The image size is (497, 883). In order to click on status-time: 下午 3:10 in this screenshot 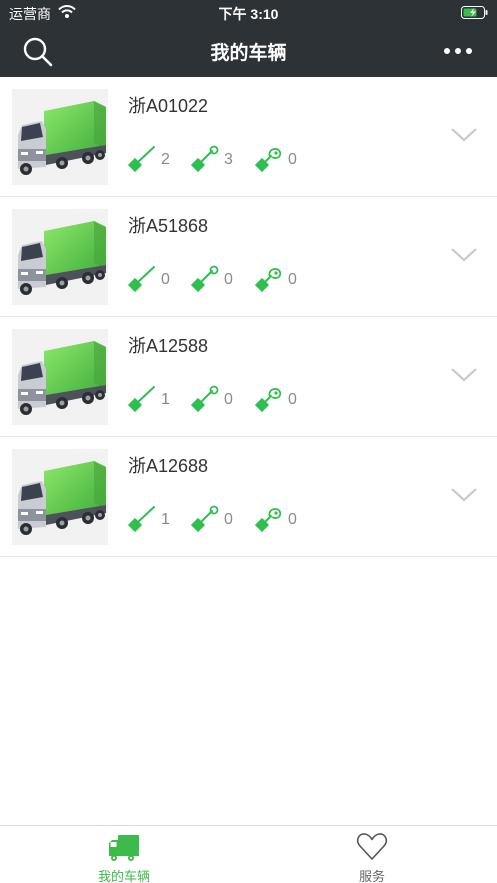, I will do `click(248, 14)`.